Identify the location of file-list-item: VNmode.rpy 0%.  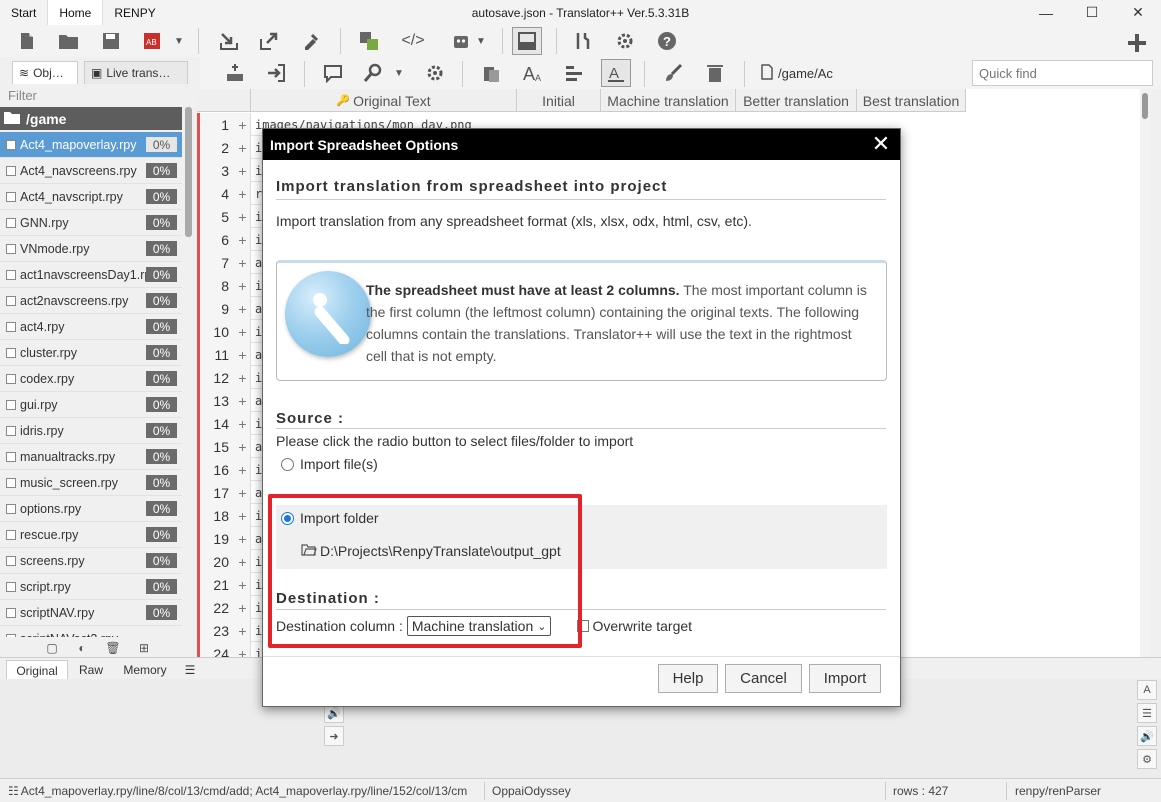
(91, 249).